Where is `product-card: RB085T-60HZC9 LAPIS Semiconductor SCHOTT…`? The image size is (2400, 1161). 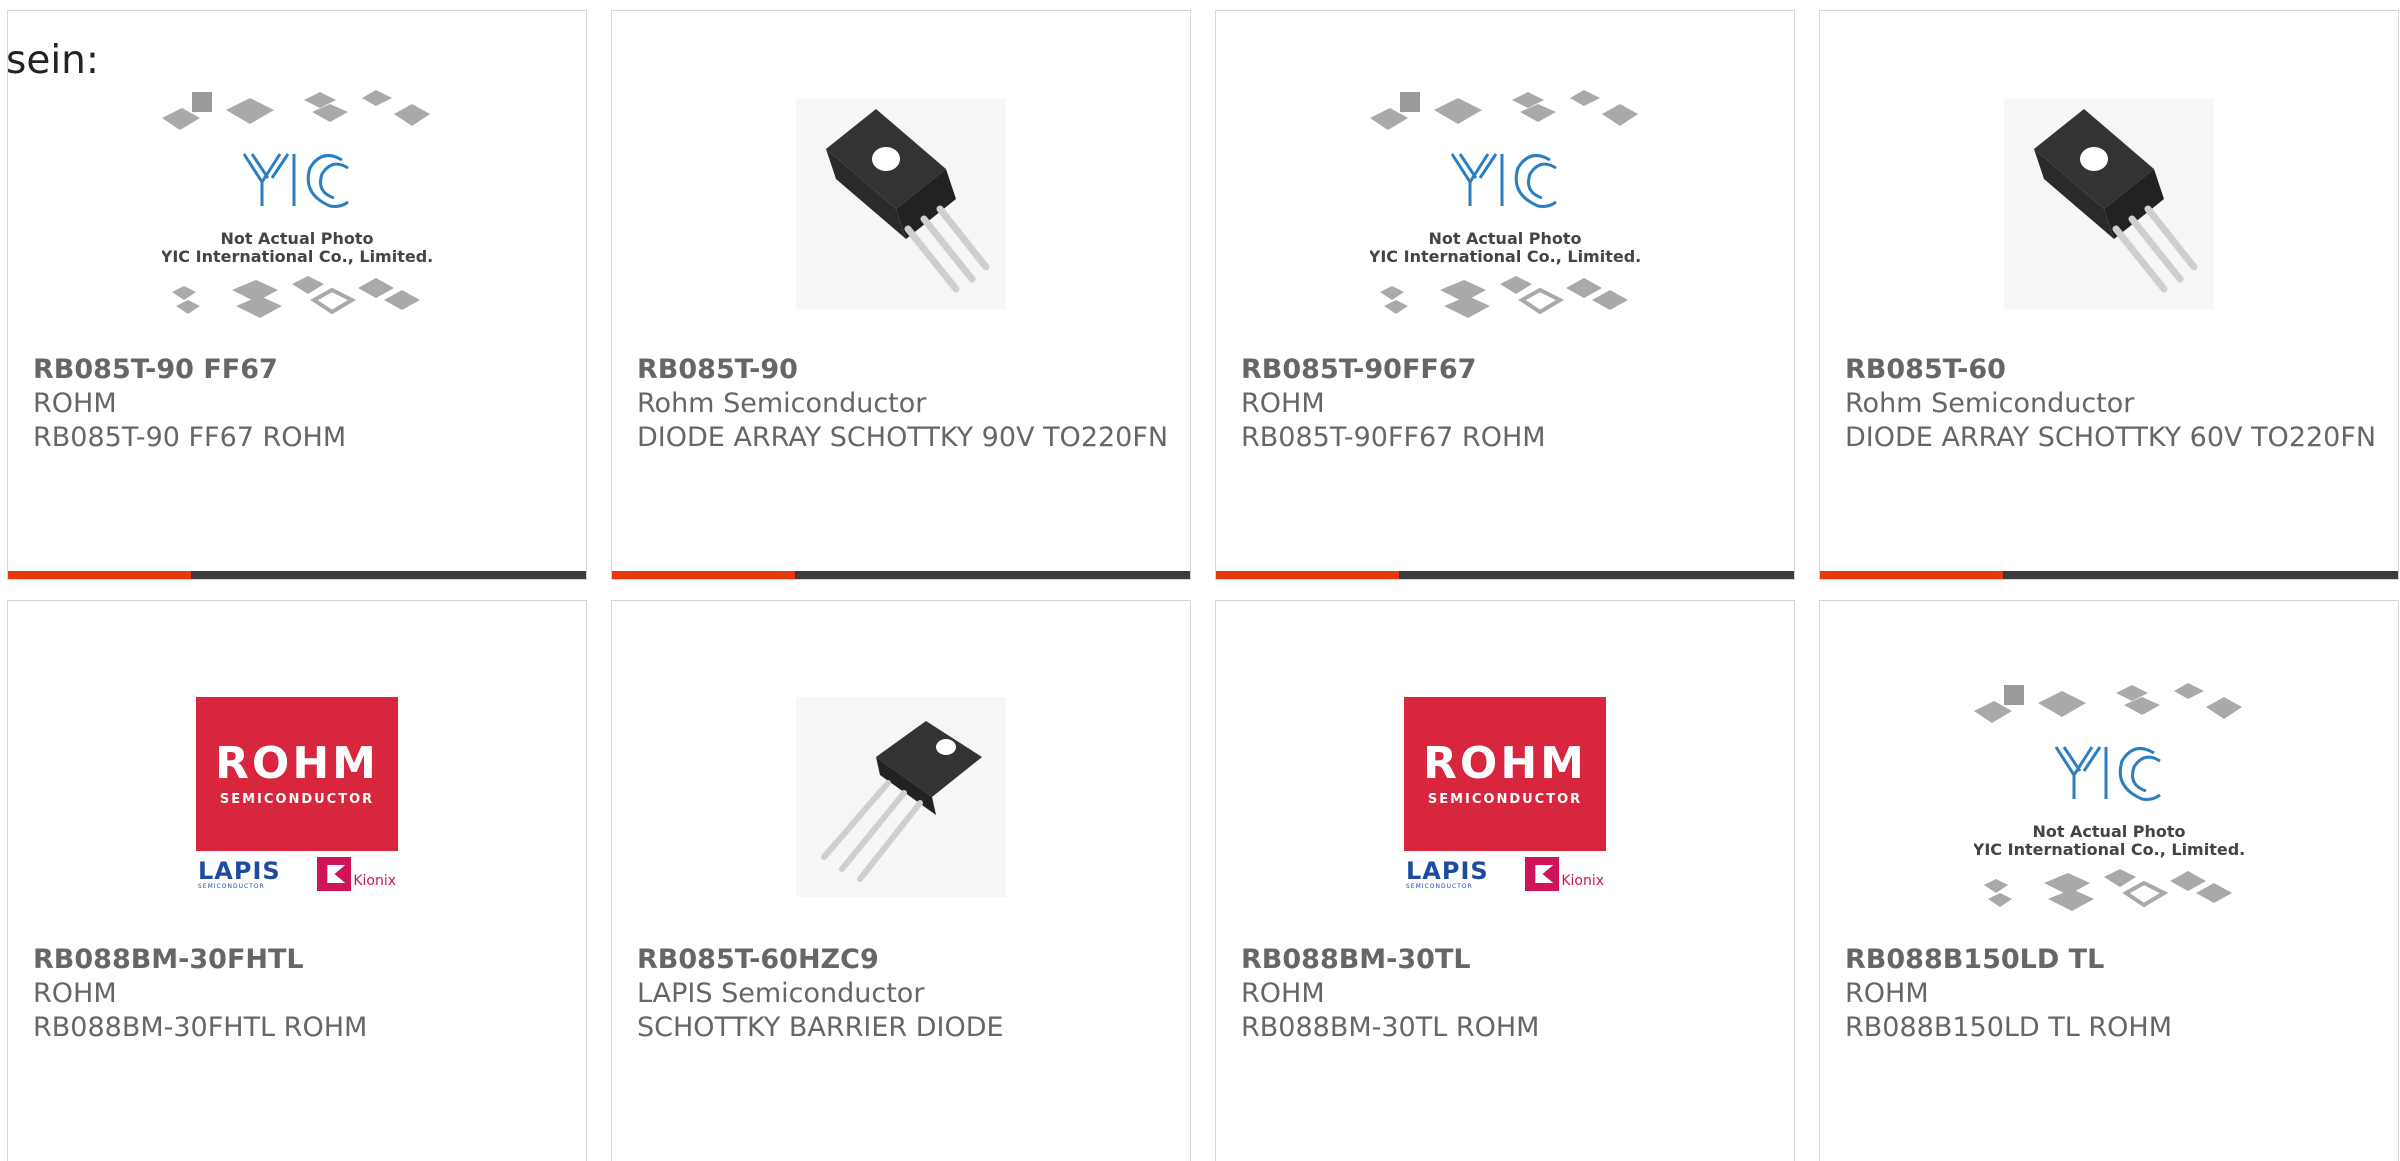
product-card: RB085T-60HZC9 LAPIS Semiconductor SCHOTT… is located at coordinates (901, 880).